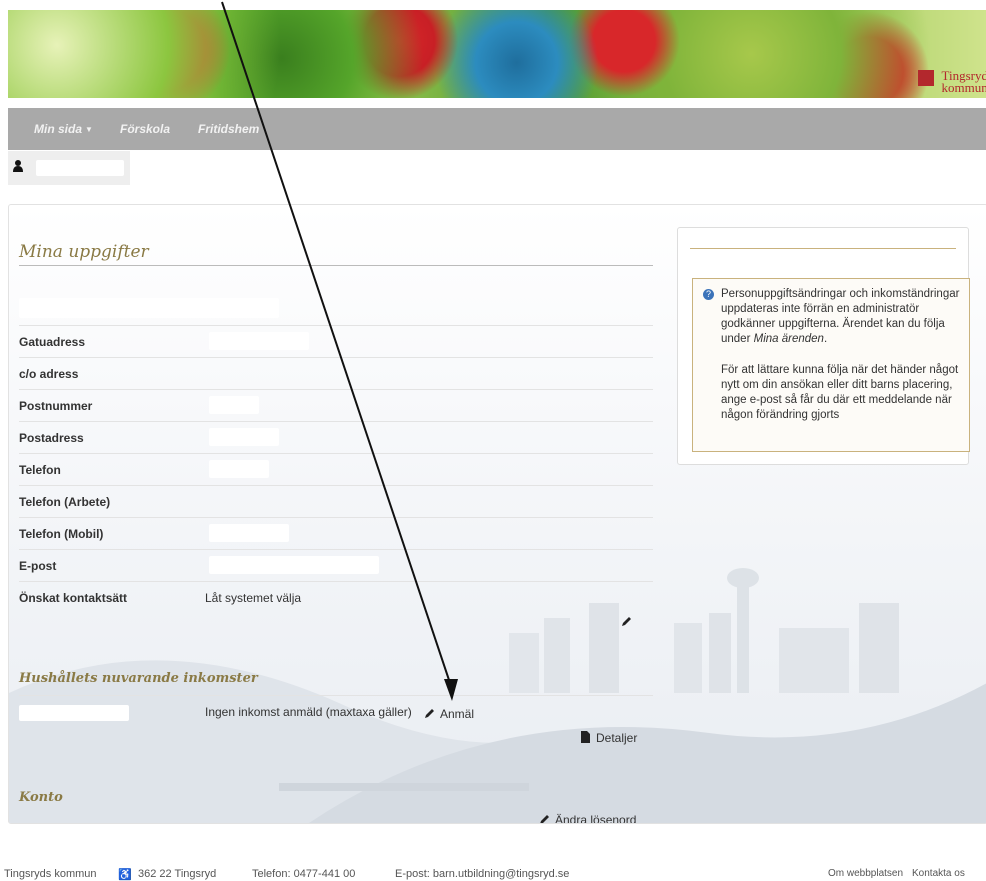 The height and width of the screenshot is (881, 986). What do you see at coordinates (58, 129) in the screenshot?
I see `nav-label: Min sida` at bounding box center [58, 129].